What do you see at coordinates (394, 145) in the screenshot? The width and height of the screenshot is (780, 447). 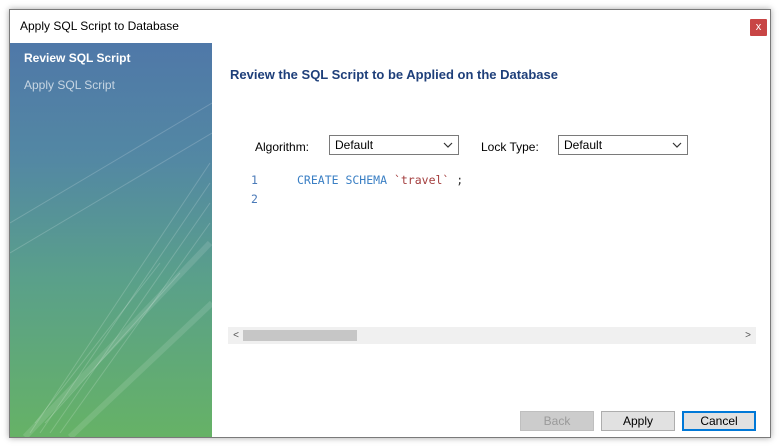 I see `algorithm-select: Default` at bounding box center [394, 145].